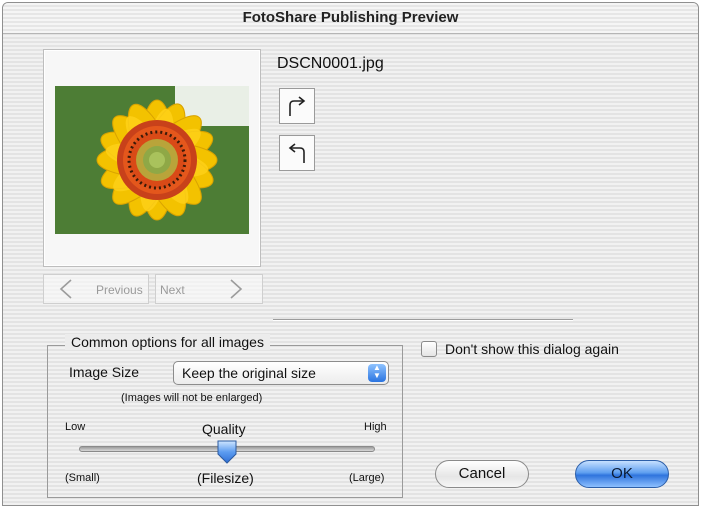 The height and width of the screenshot is (508, 701). I want to click on next-button: Next, so click(209, 289).